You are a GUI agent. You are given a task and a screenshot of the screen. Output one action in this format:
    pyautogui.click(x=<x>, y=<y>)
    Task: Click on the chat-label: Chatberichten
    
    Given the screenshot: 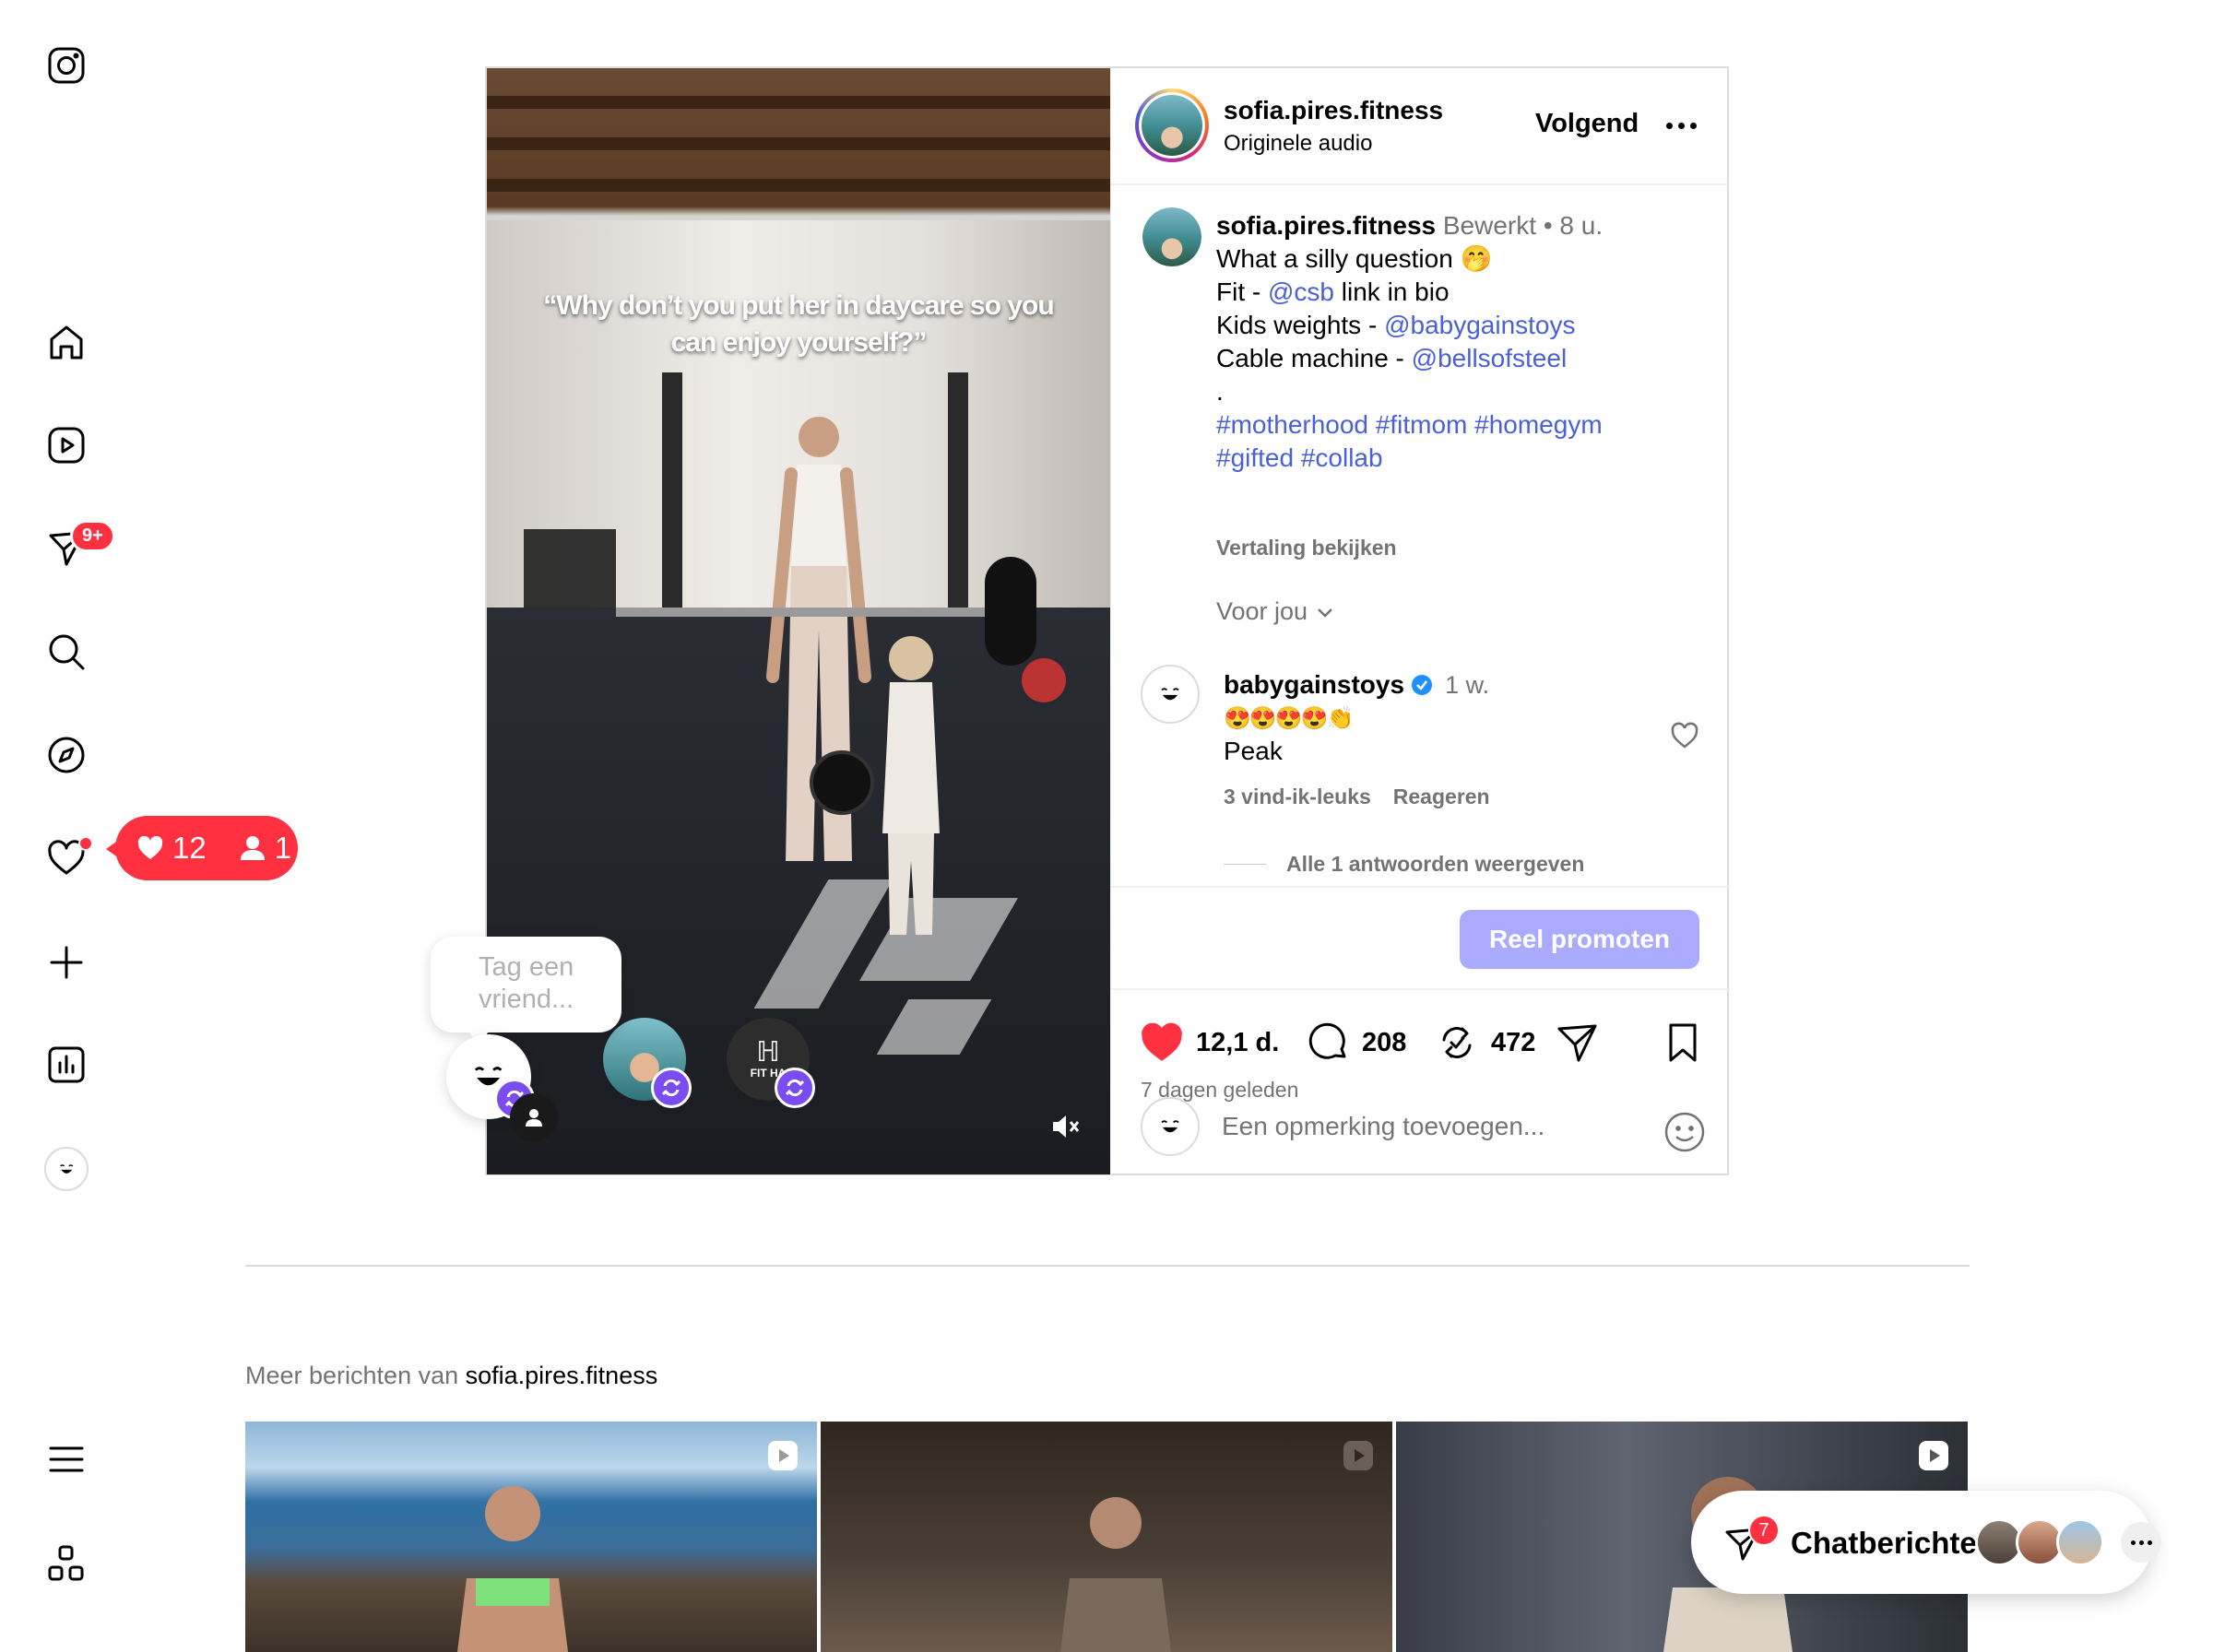 What is the action you would take?
    pyautogui.click(x=1885, y=1543)
    